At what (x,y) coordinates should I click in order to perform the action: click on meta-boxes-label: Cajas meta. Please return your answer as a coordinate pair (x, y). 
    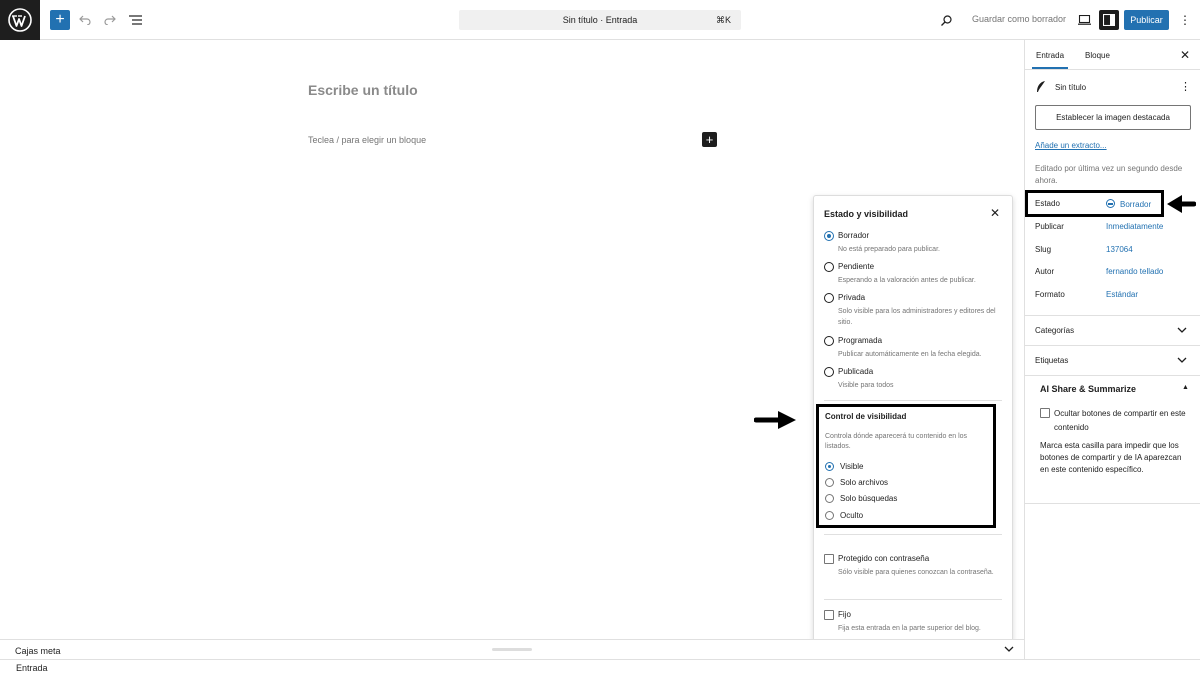
    Looking at the image, I should click on (38, 651).